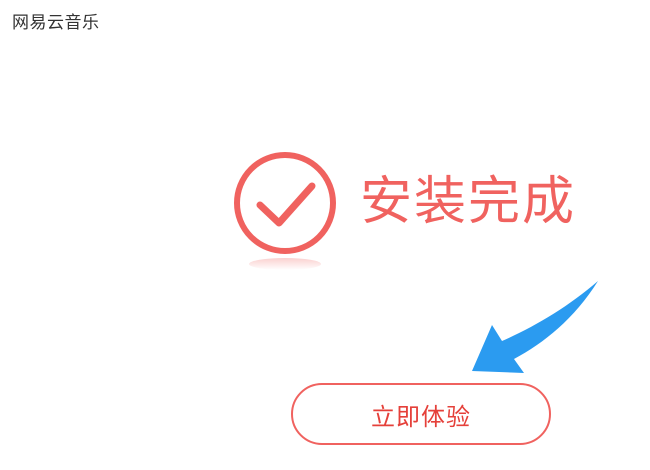 The width and height of the screenshot is (650, 470). I want to click on install-complete-text: 安装完成, so click(468, 202).